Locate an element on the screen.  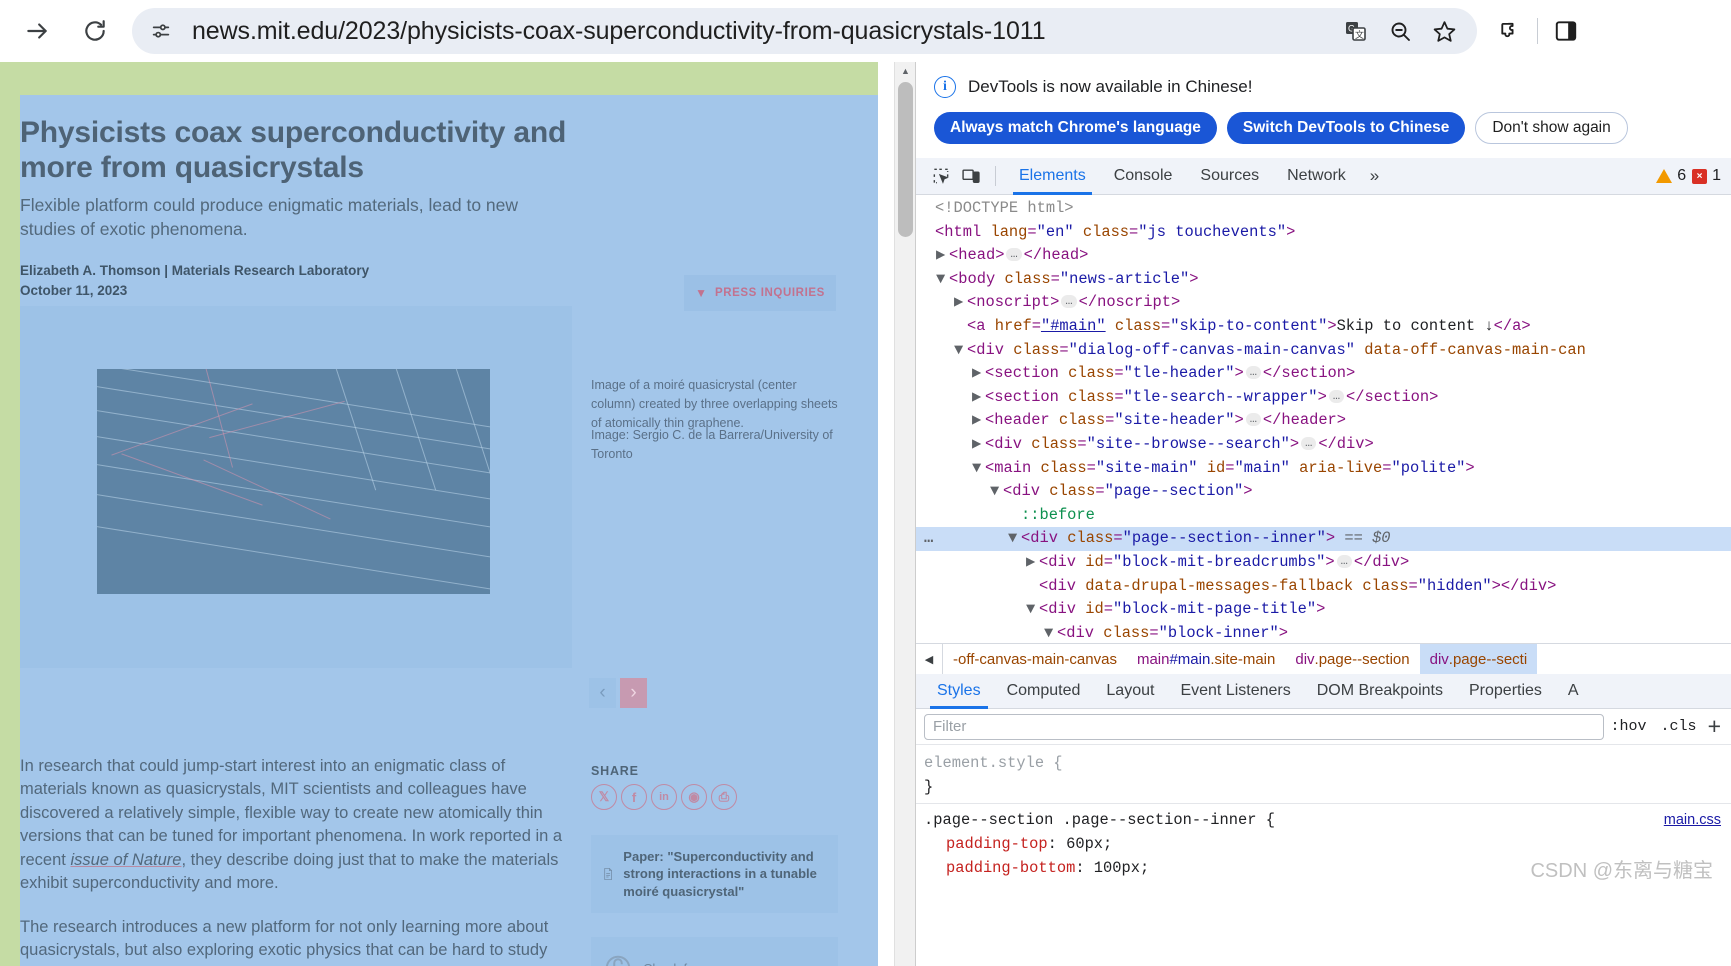
tab-computed: Computed is located at coordinates (1044, 691).